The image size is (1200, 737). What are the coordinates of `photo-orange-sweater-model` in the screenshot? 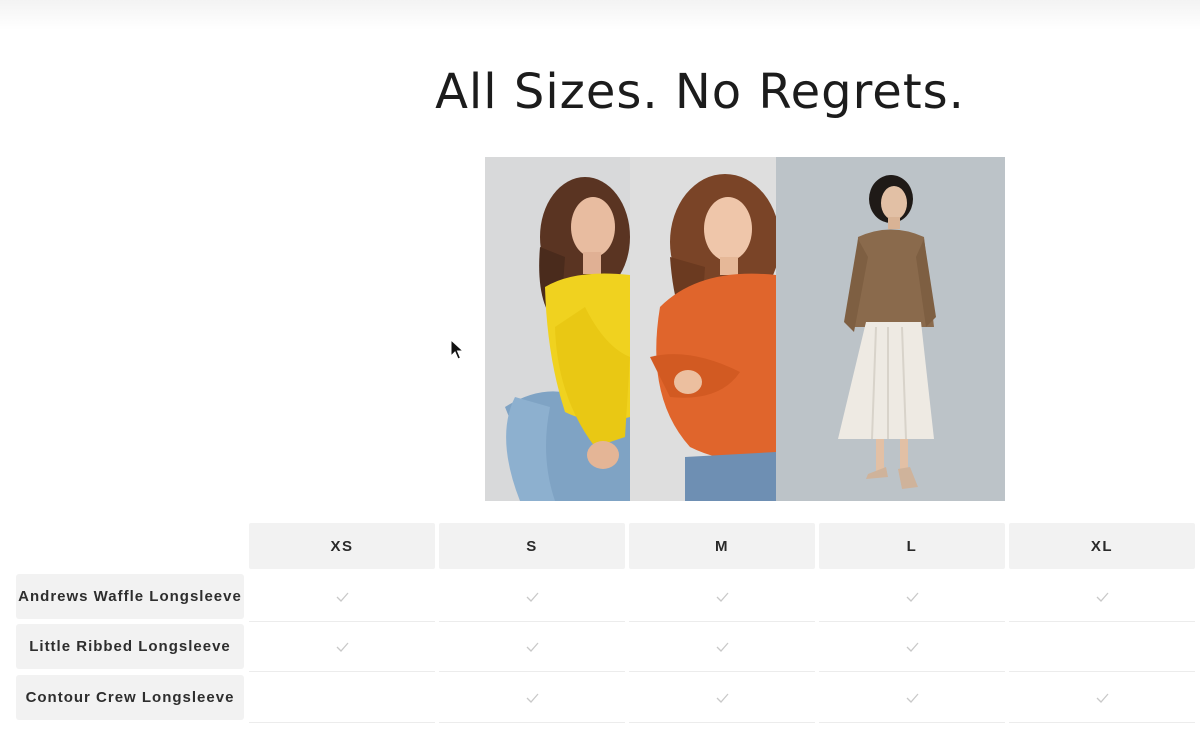 It's located at (703, 329).